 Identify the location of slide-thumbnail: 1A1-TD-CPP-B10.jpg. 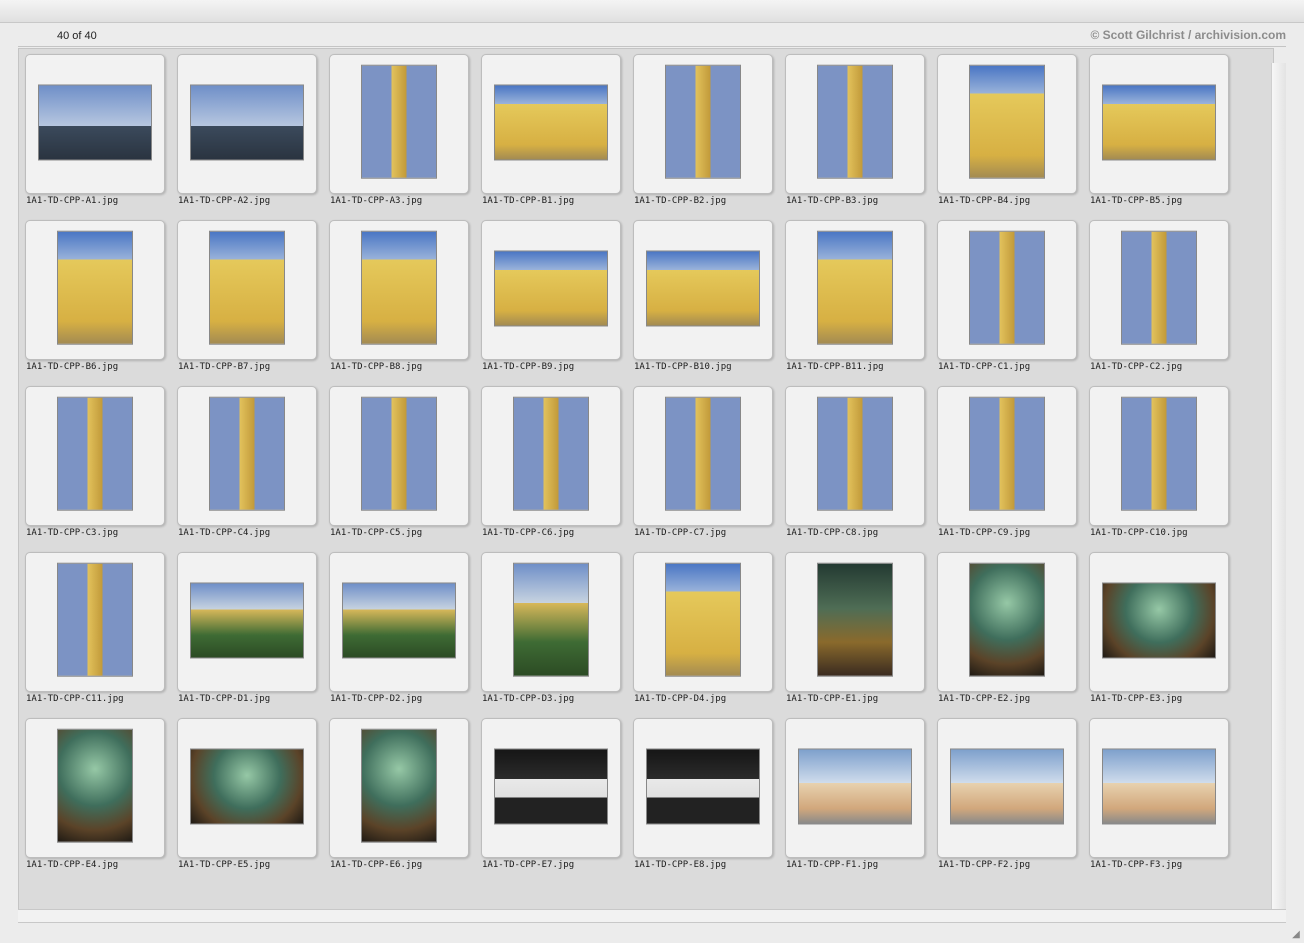
(703, 296).